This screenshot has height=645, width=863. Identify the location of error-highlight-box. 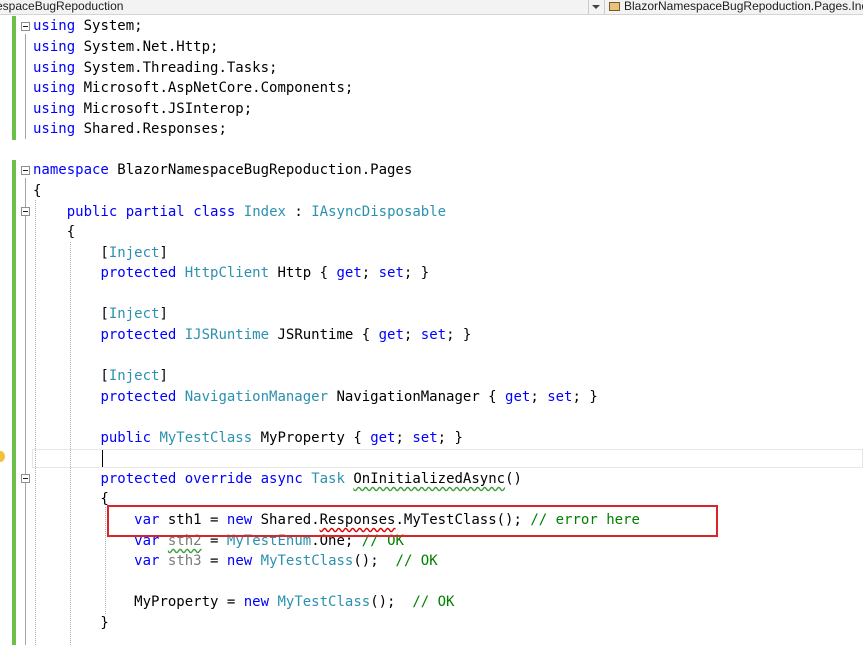
(412, 521).